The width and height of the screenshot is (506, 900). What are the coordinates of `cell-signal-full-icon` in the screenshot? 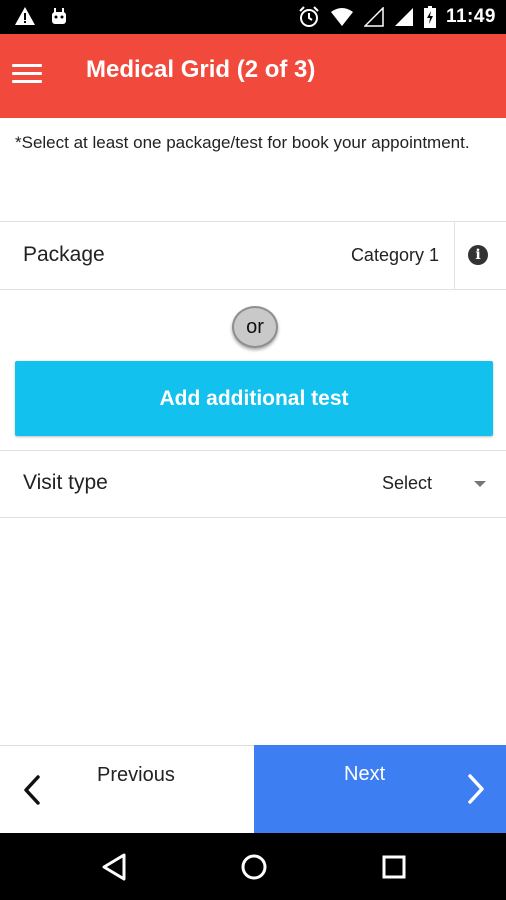 It's located at (404, 17).